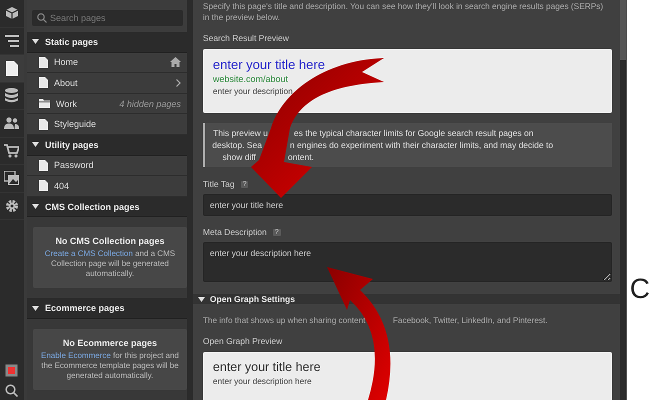 The height and width of the screenshot is (400, 650). I want to click on page-name: Password, so click(74, 165).